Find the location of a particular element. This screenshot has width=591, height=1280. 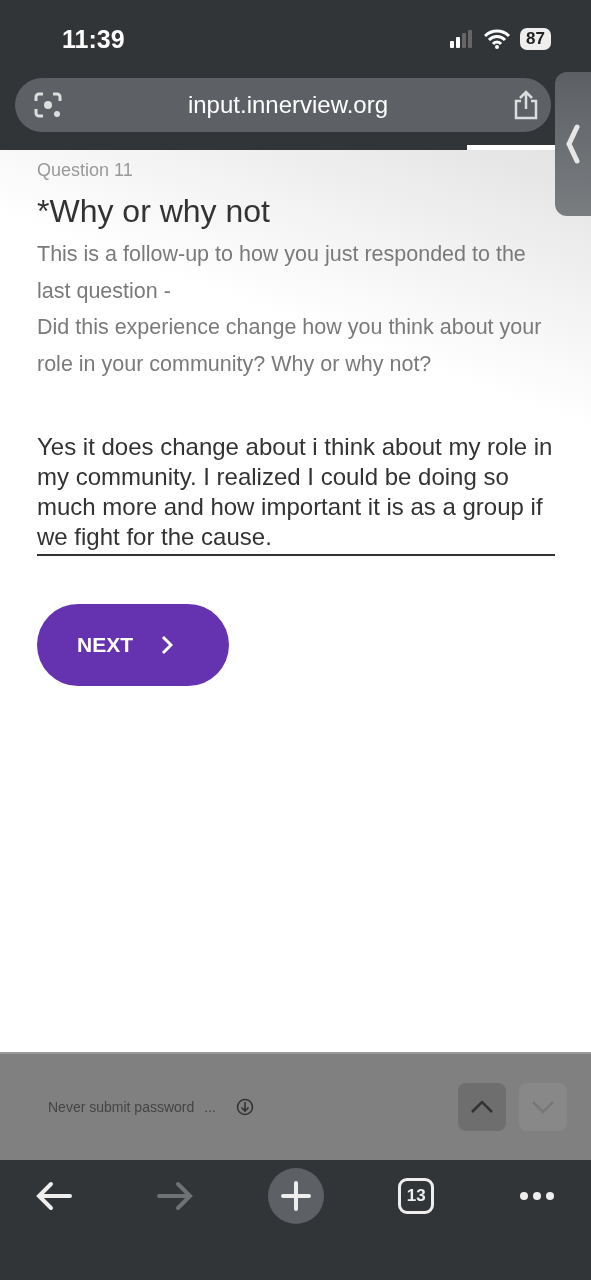

url-text: input.innerview.org is located at coordinates (288, 105).